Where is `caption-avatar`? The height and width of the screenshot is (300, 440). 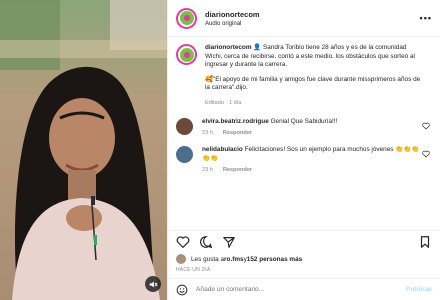
caption-avatar is located at coordinates (186, 54).